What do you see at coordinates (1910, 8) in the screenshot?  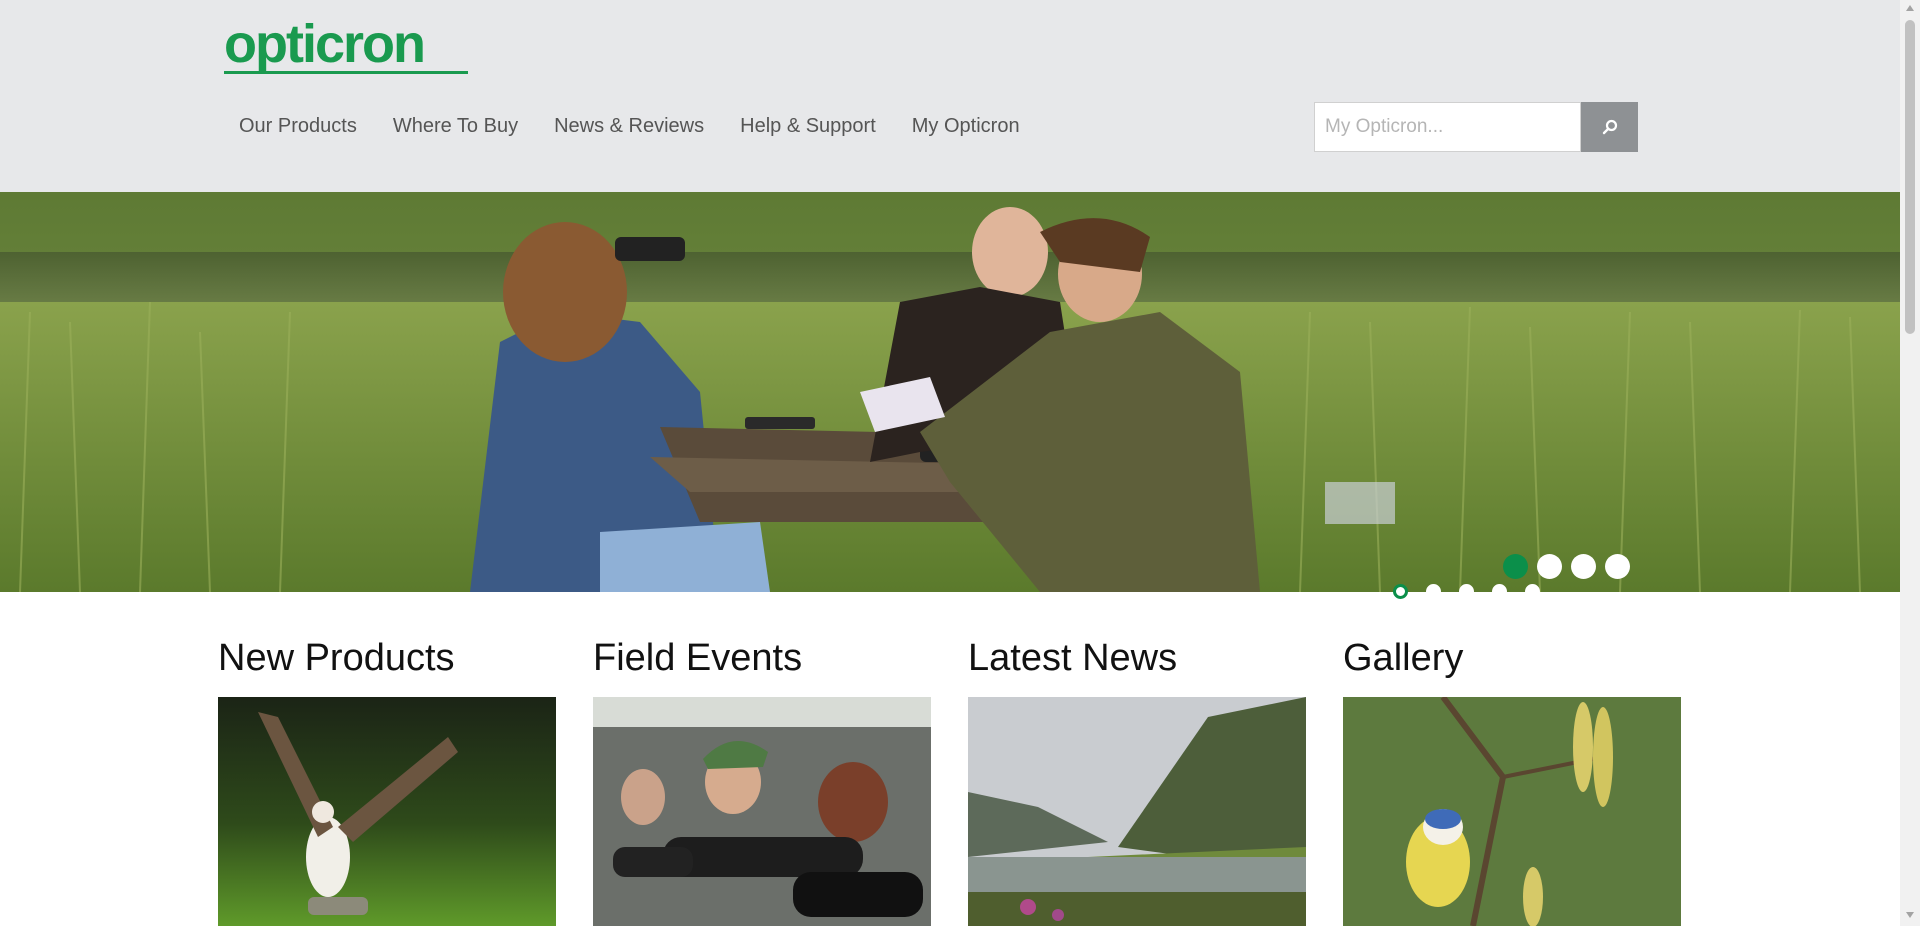 I see `scroll-up-icon` at bounding box center [1910, 8].